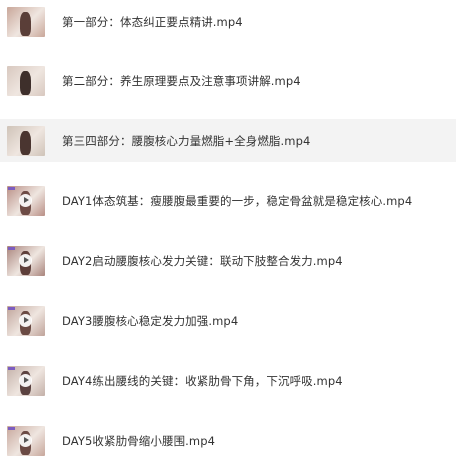 This screenshot has width=456, height=462. I want to click on file-name: DAY3腰腹核心稳定发力加强.mp4, so click(150, 320).